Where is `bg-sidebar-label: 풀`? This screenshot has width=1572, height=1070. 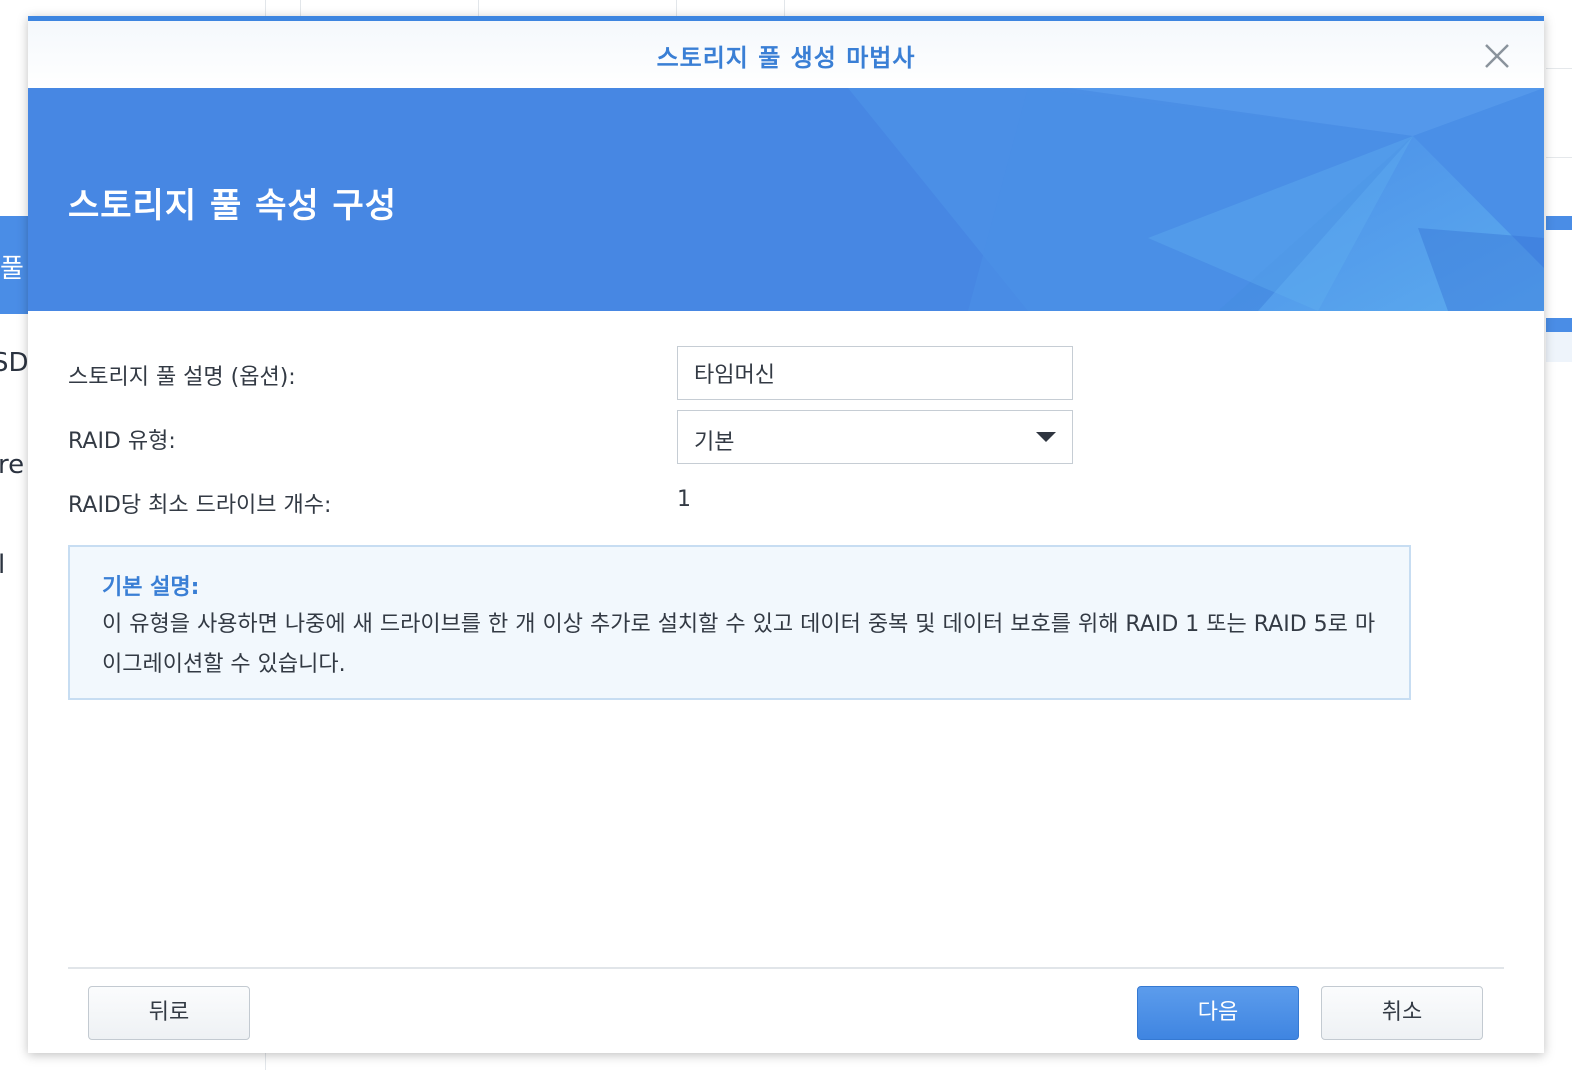 bg-sidebar-label: 풀 is located at coordinates (12, 269).